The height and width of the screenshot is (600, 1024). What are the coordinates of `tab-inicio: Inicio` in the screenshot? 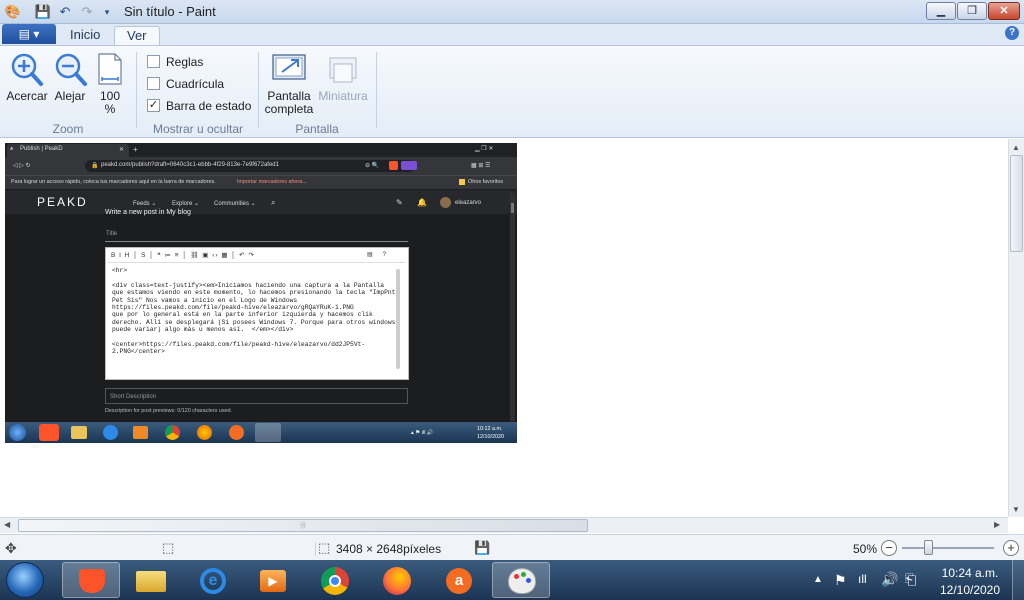 It's located at (85, 36).